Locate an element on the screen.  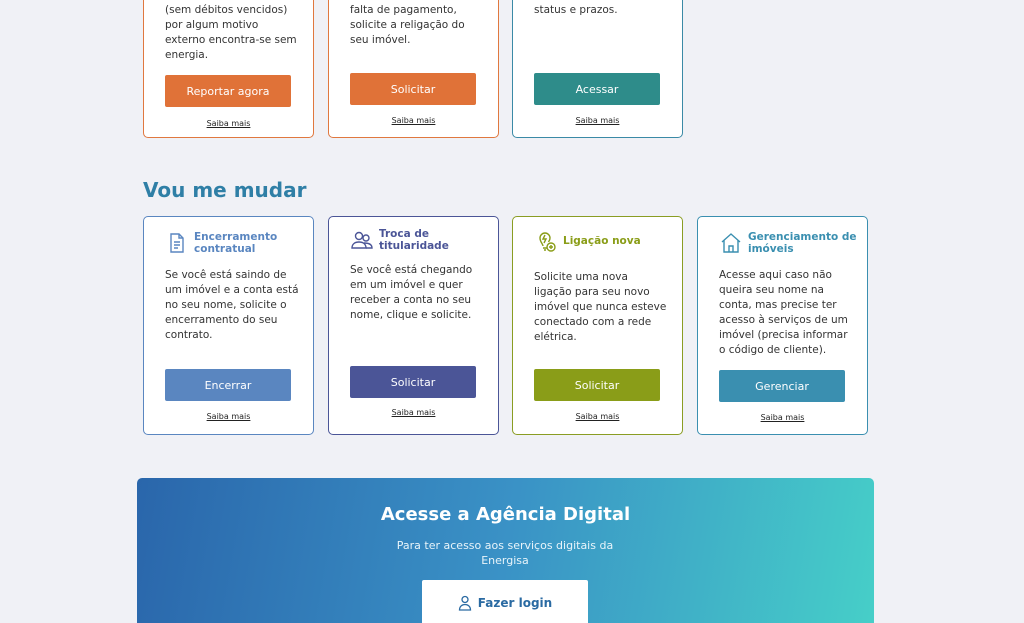
card-title: Encerramento contratual is located at coordinates (236, 243).